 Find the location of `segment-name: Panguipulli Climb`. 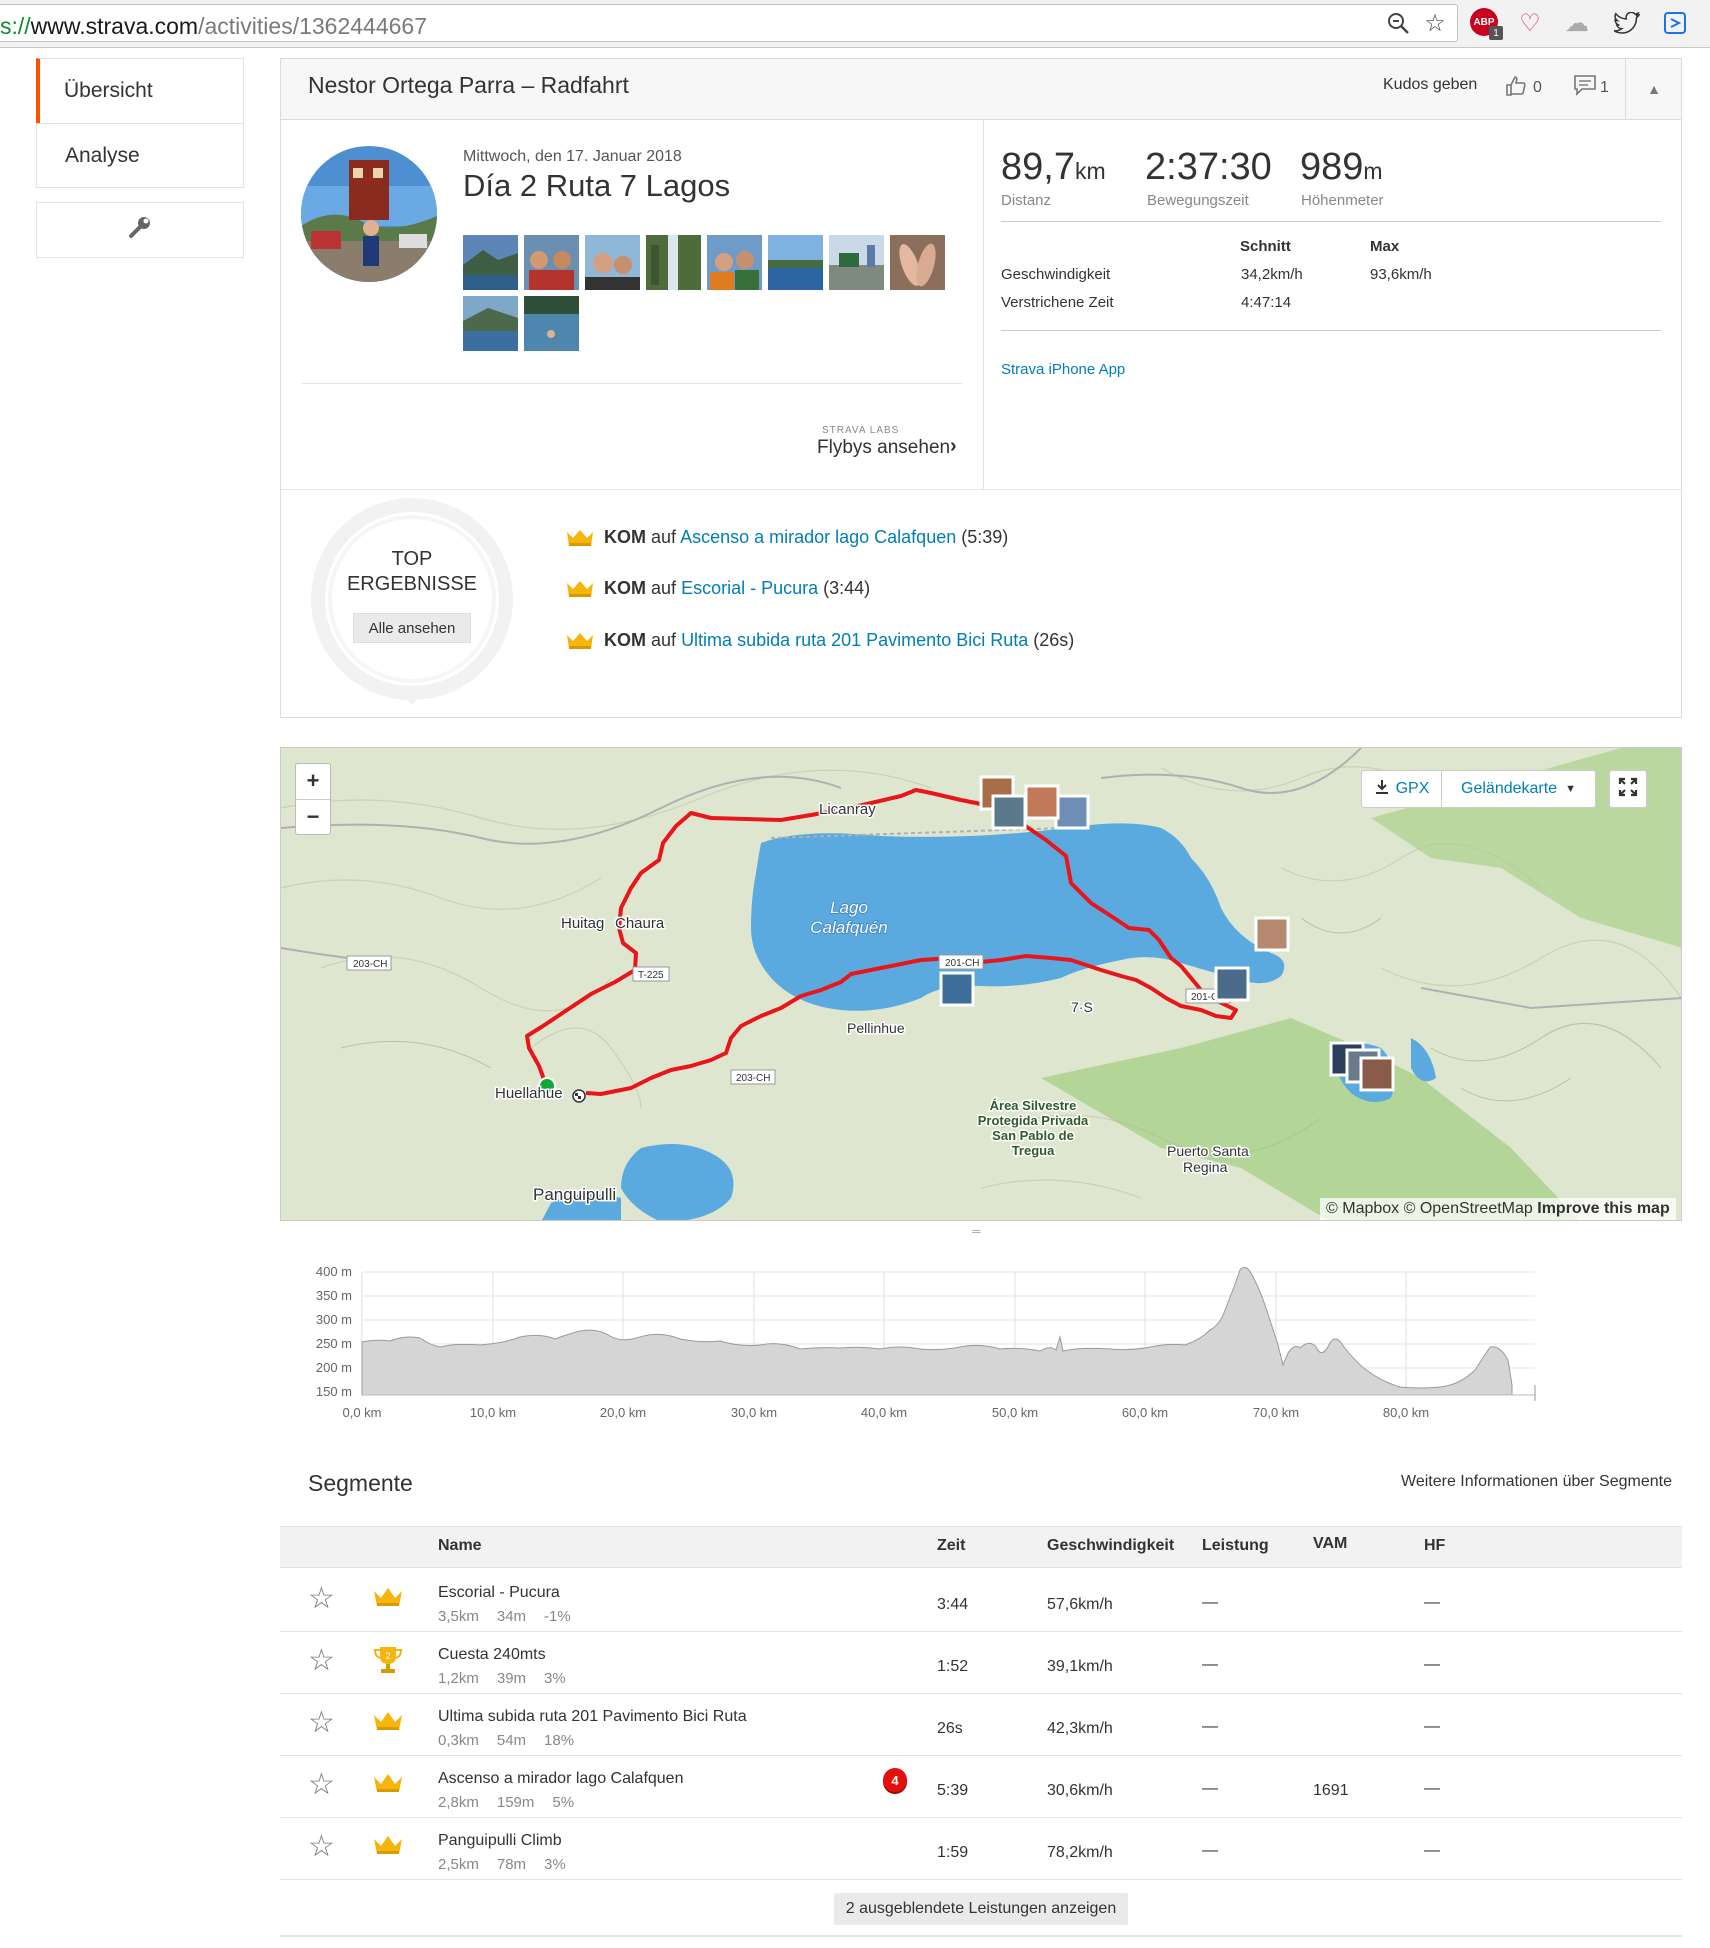

segment-name: Panguipulli Climb is located at coordinates (500, 1841).